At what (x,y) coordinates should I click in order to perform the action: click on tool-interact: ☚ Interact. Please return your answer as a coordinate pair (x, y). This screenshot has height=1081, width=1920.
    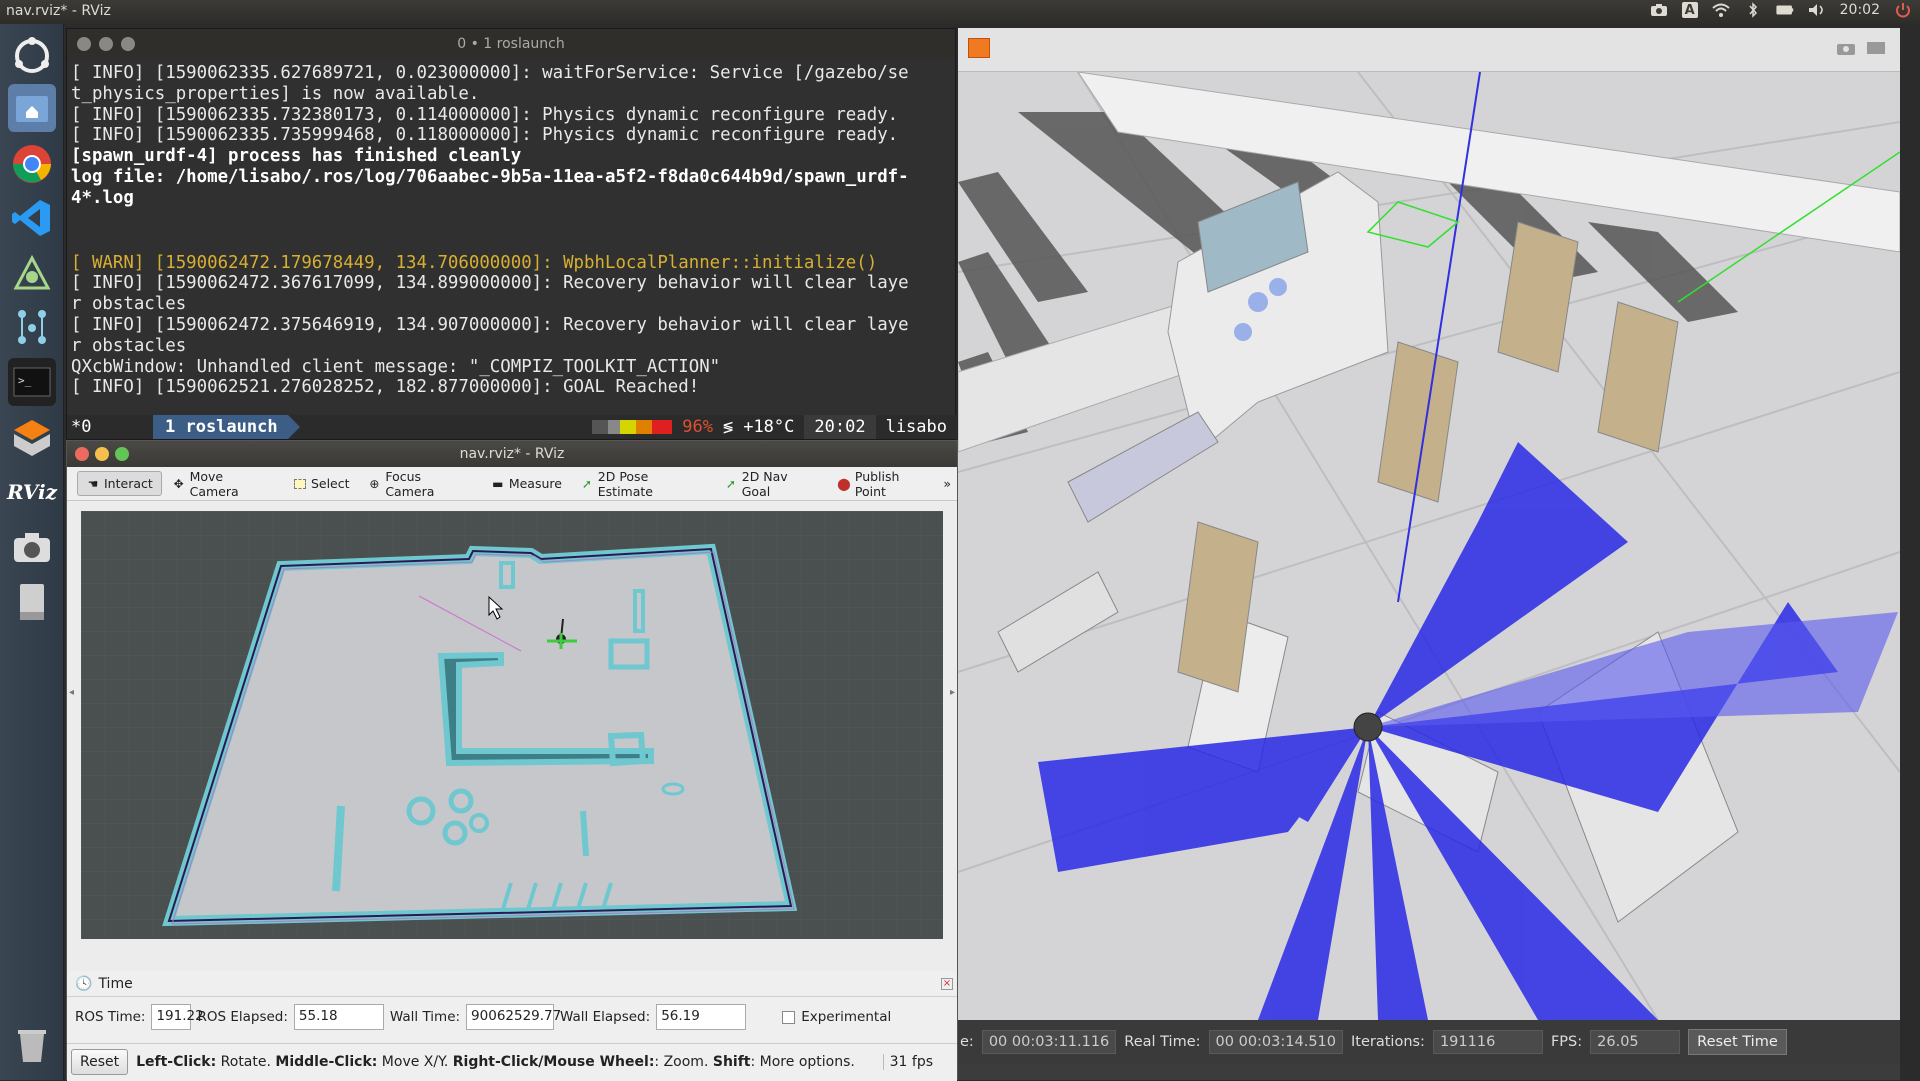
    Looking at the image, I should click on (119, 483).